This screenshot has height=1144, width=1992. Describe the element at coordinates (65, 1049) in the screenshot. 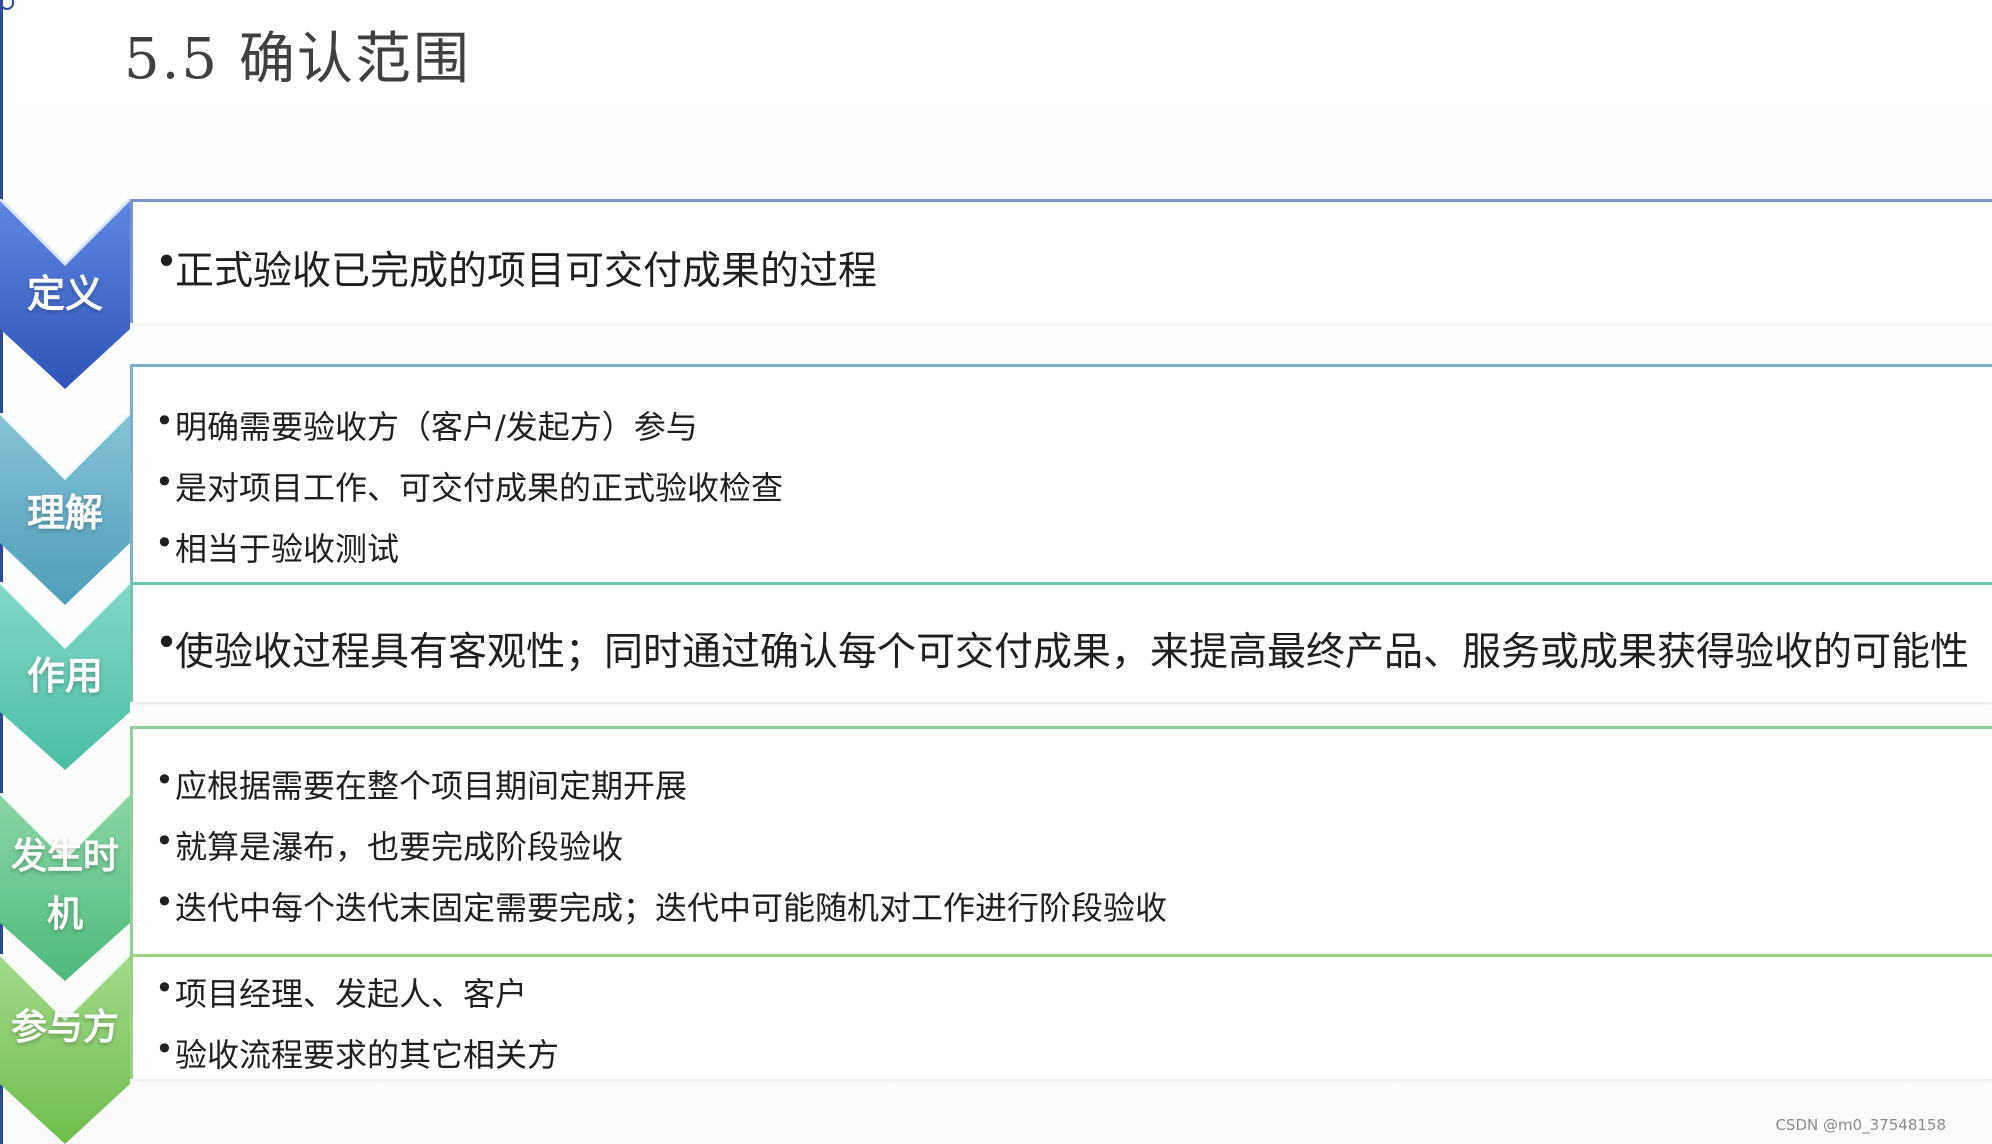

I see `label-participants: 参与方` at that location.